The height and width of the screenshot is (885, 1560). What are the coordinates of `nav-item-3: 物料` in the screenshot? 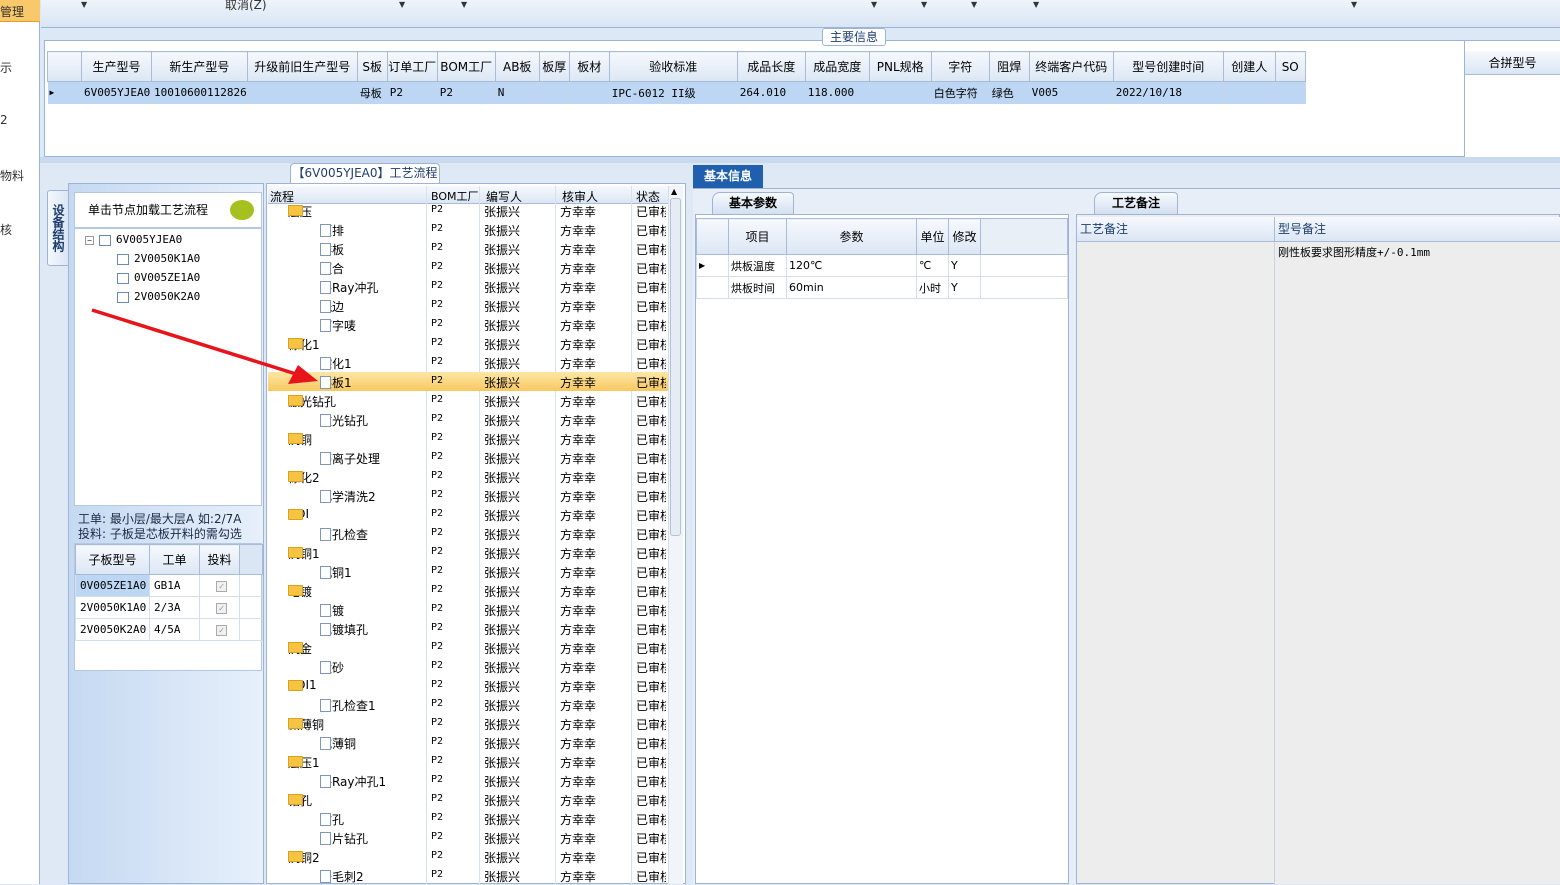 It's located at (12, 175).